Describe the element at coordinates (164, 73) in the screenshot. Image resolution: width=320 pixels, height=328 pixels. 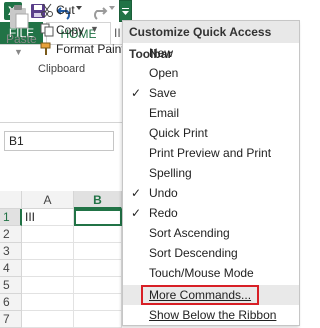
I see `menu-item-label: Open` at that location.